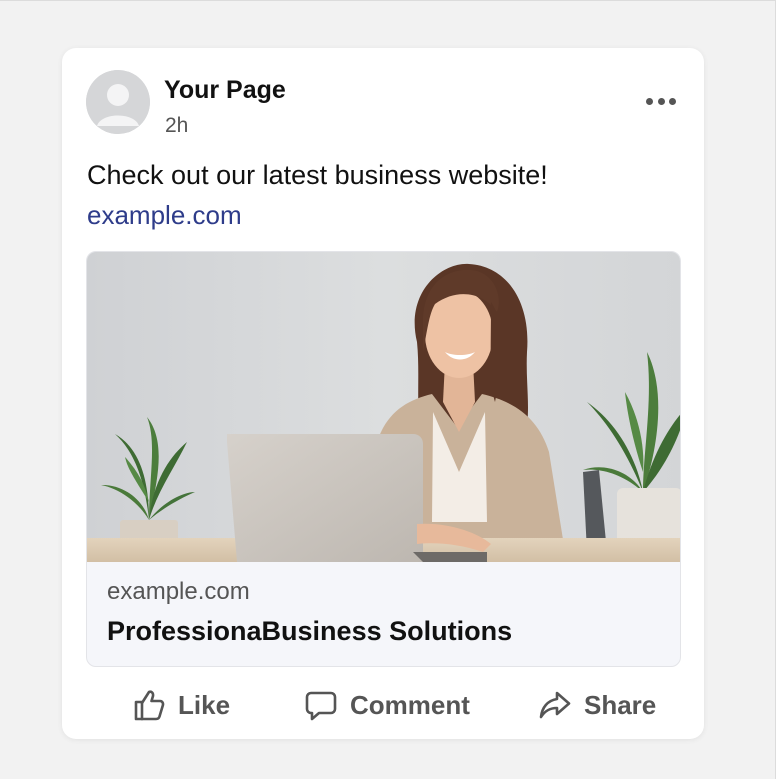 The image size is (776, 779). I want to click on preview-title: ProfessionaBusiness Solutions, so click(310, 631).